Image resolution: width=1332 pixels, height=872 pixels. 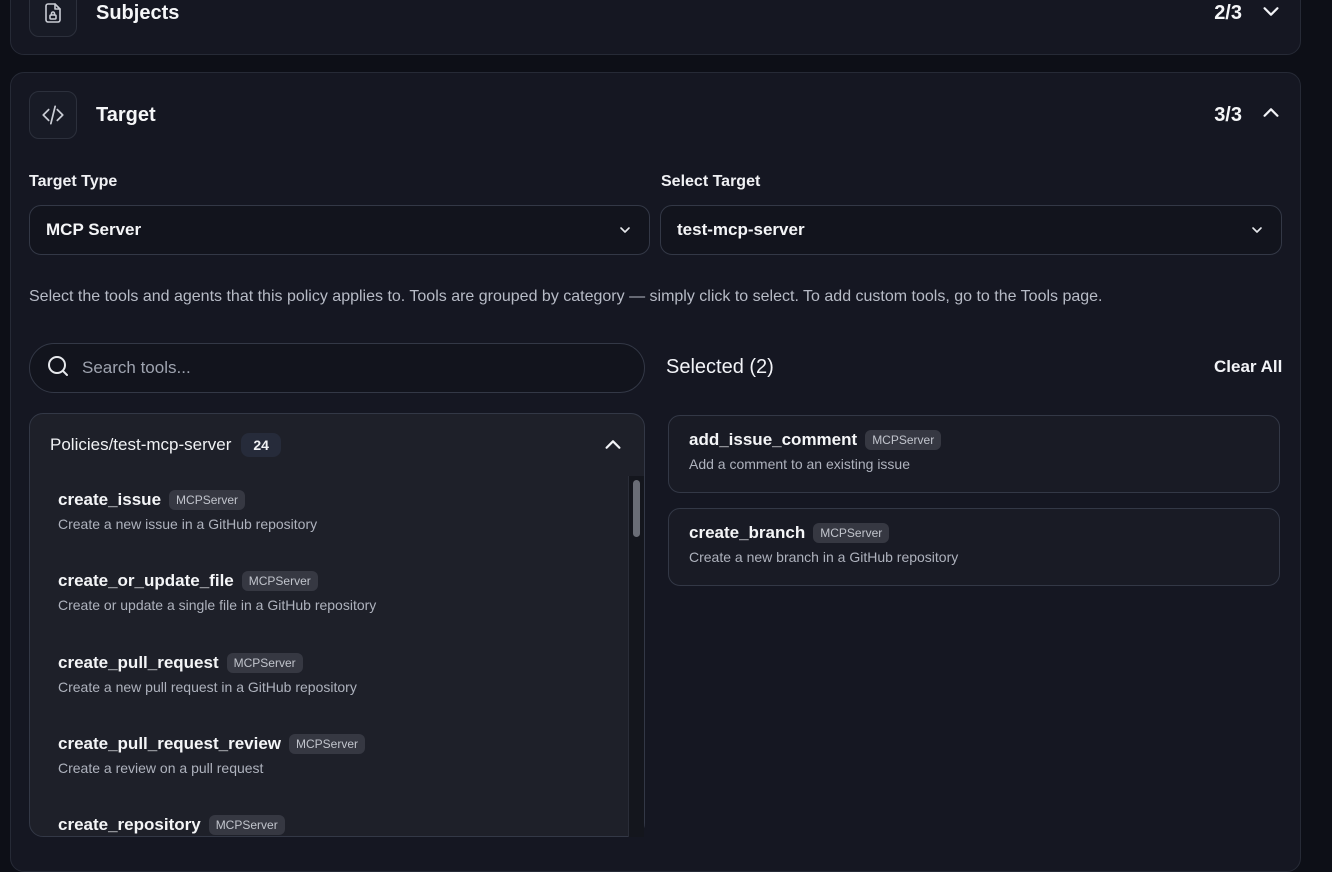 I want to click on target-type-value: MCP Server, so click(x=94, y=229).